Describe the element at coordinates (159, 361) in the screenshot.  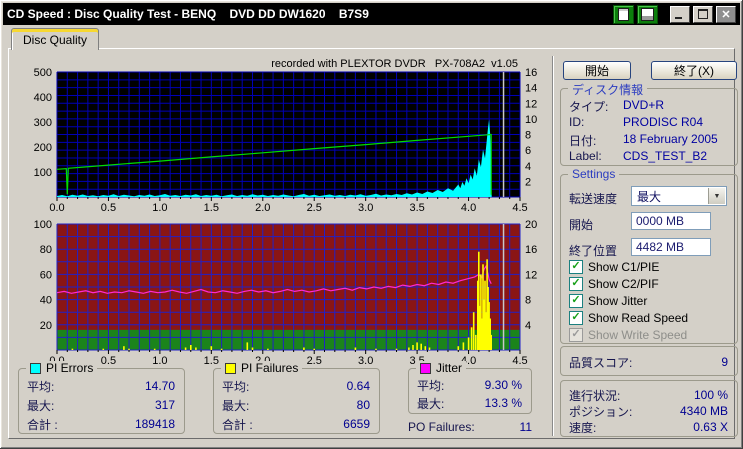
I see `svg-text: 1.0` at that location.